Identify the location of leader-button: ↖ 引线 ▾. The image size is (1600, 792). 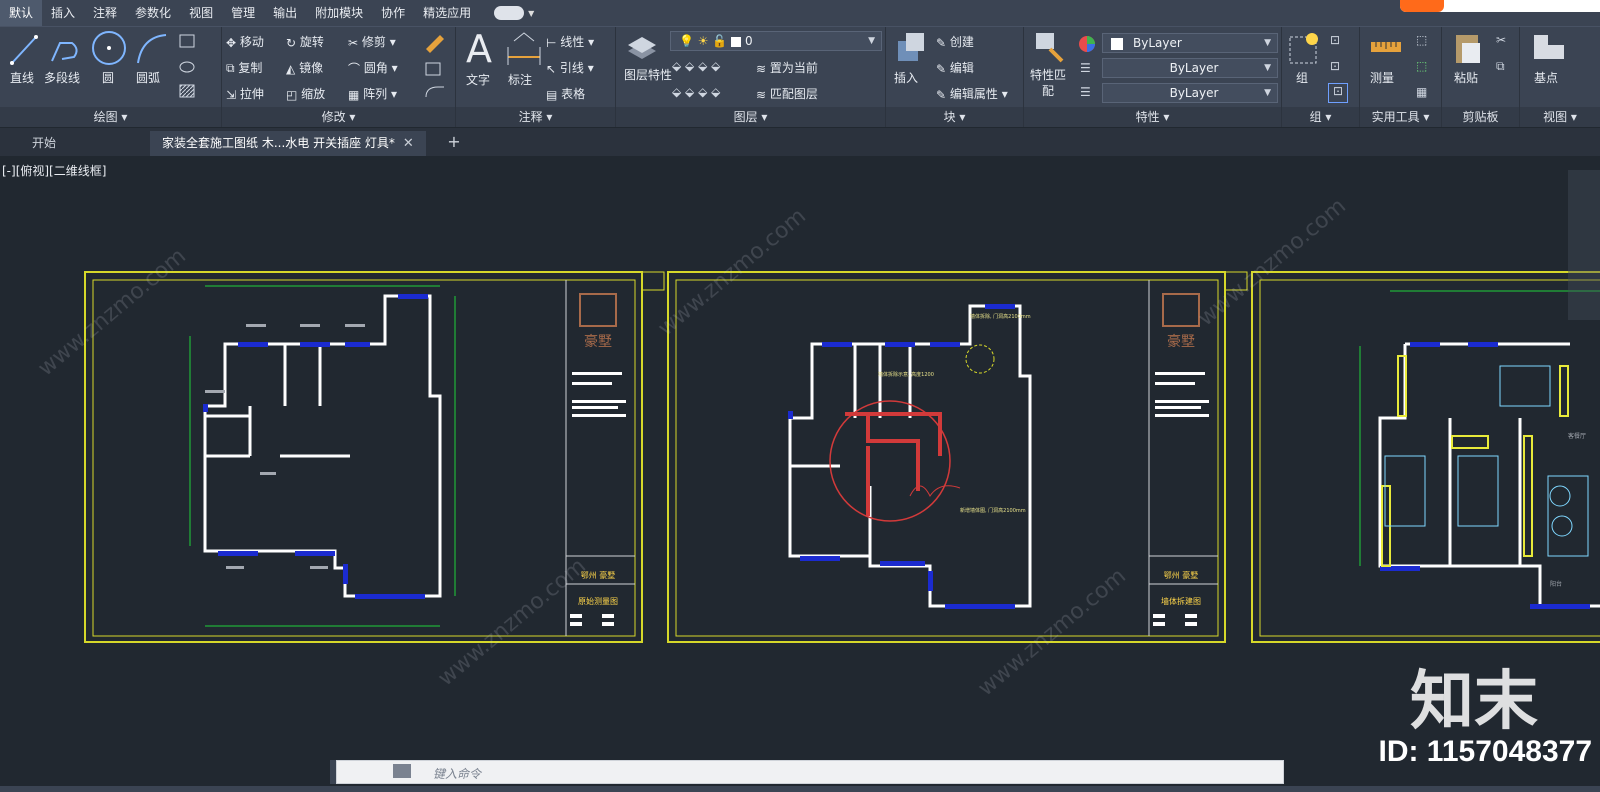
(570, 67).